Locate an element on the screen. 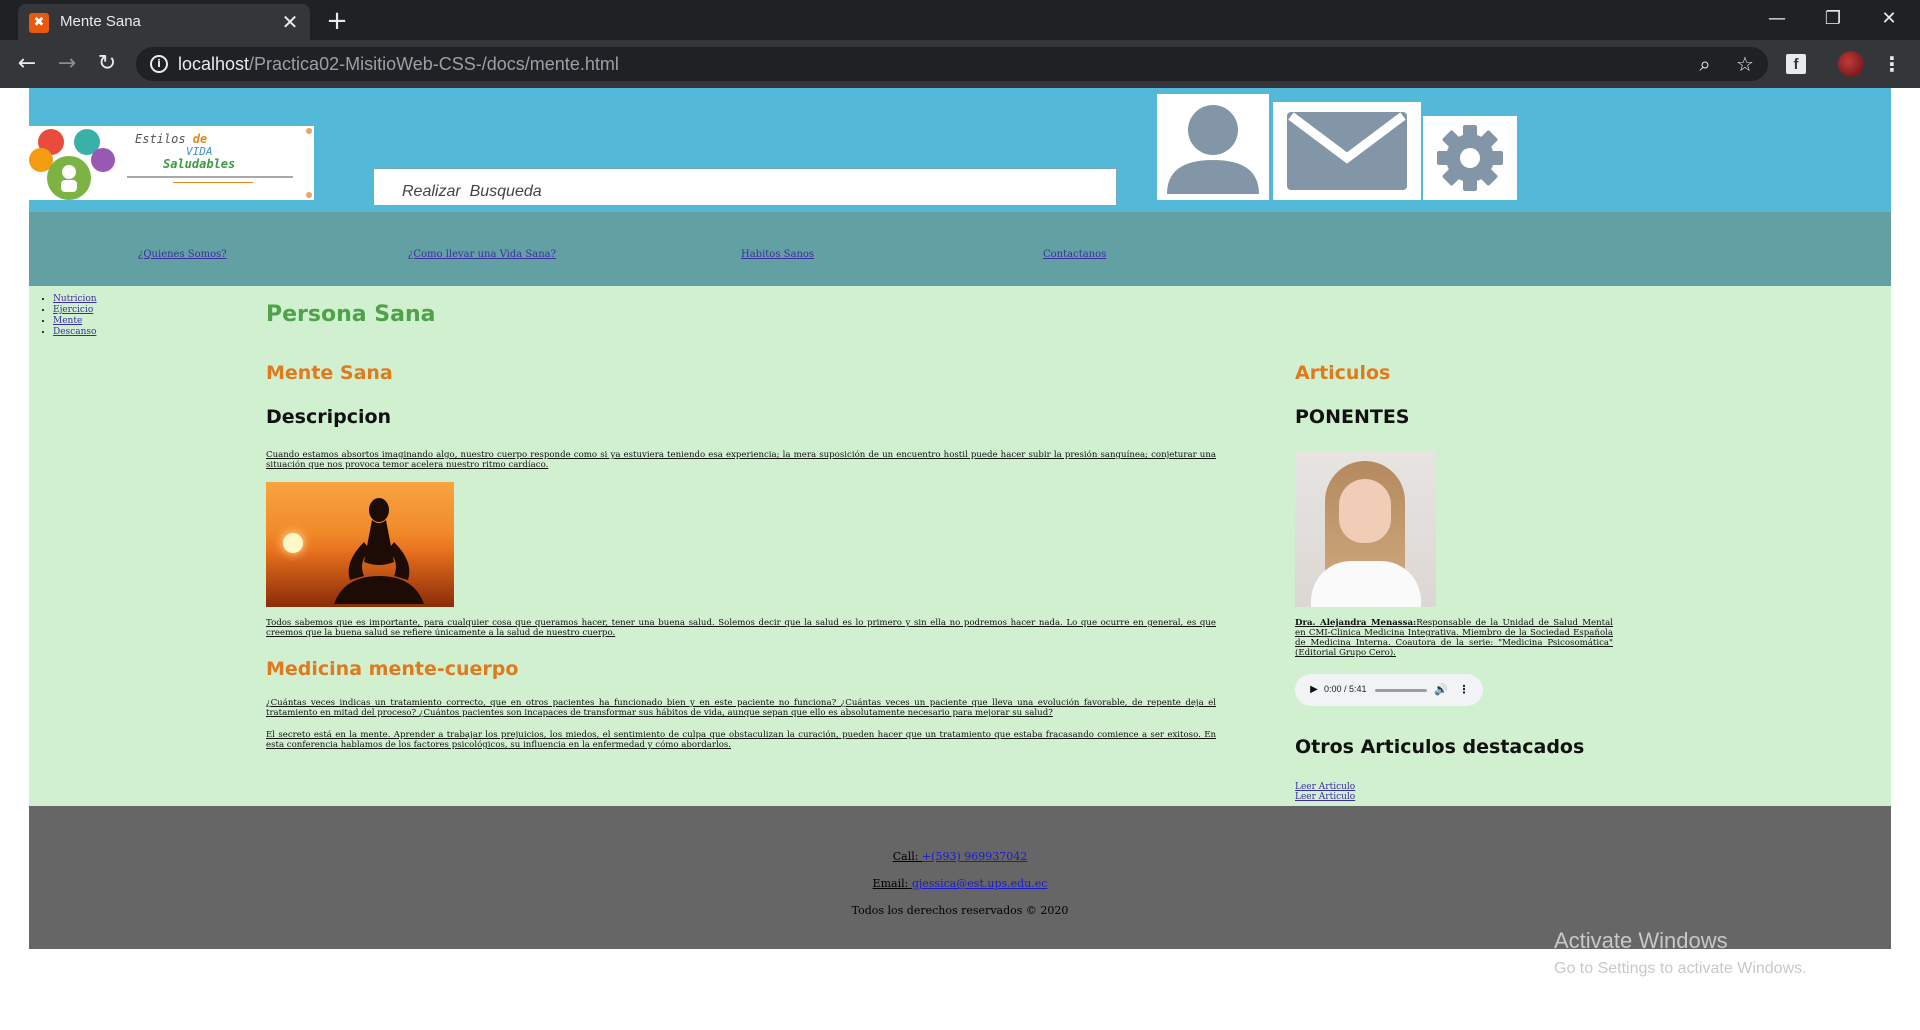 This screenshot has width=1920, height=1030. url-host: localhost is located at coordinates (214, 64).